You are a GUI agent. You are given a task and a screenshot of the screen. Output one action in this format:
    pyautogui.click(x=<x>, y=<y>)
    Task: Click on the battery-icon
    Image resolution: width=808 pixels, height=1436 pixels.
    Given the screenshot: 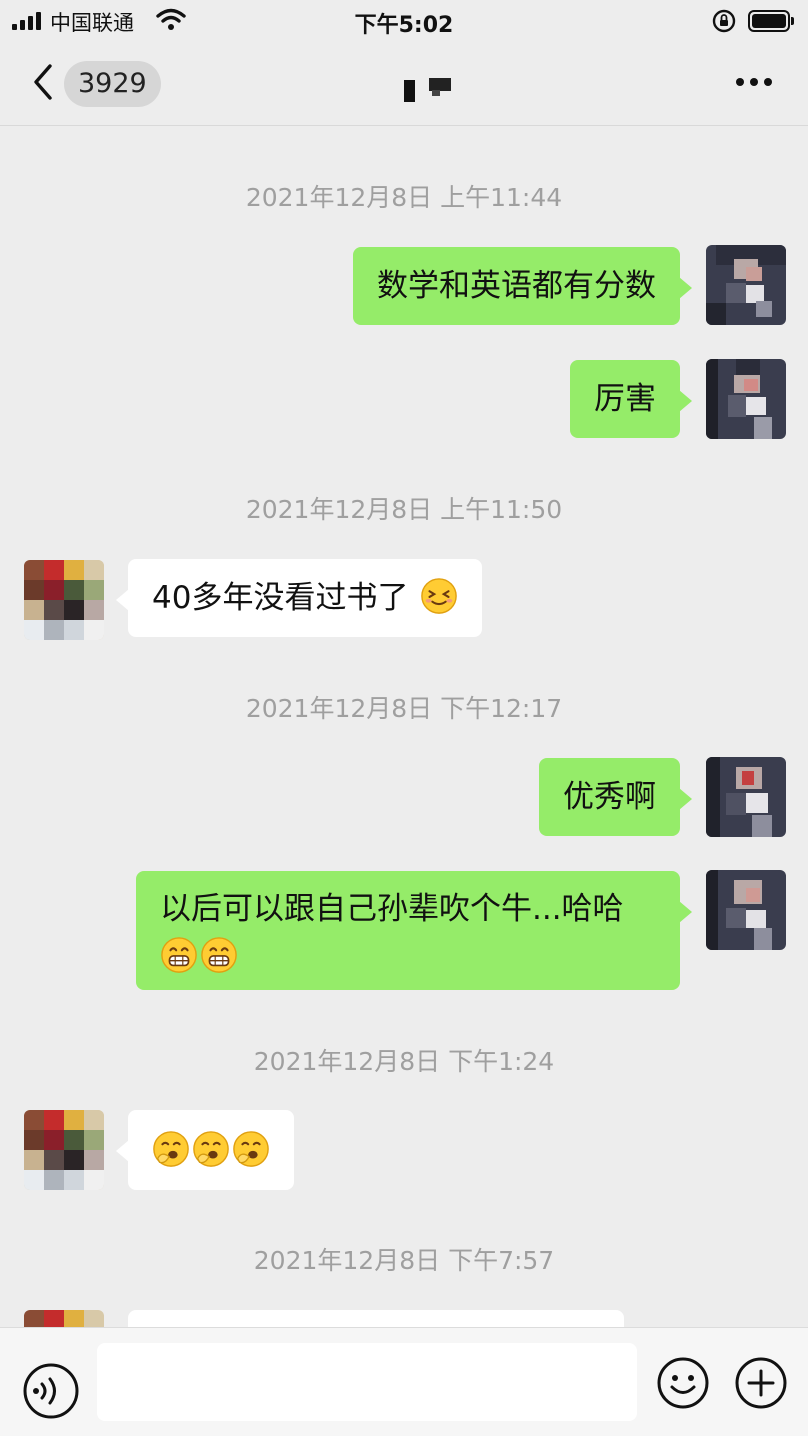 What is the action you would take?
    pyautogui.click(x=772, y=21)
    